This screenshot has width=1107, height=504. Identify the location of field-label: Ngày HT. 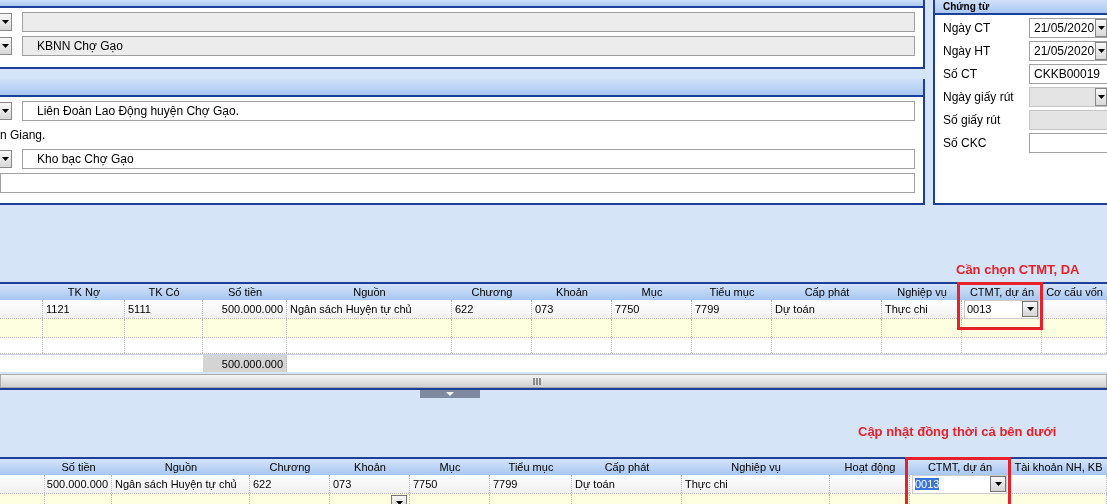
(967, 51).